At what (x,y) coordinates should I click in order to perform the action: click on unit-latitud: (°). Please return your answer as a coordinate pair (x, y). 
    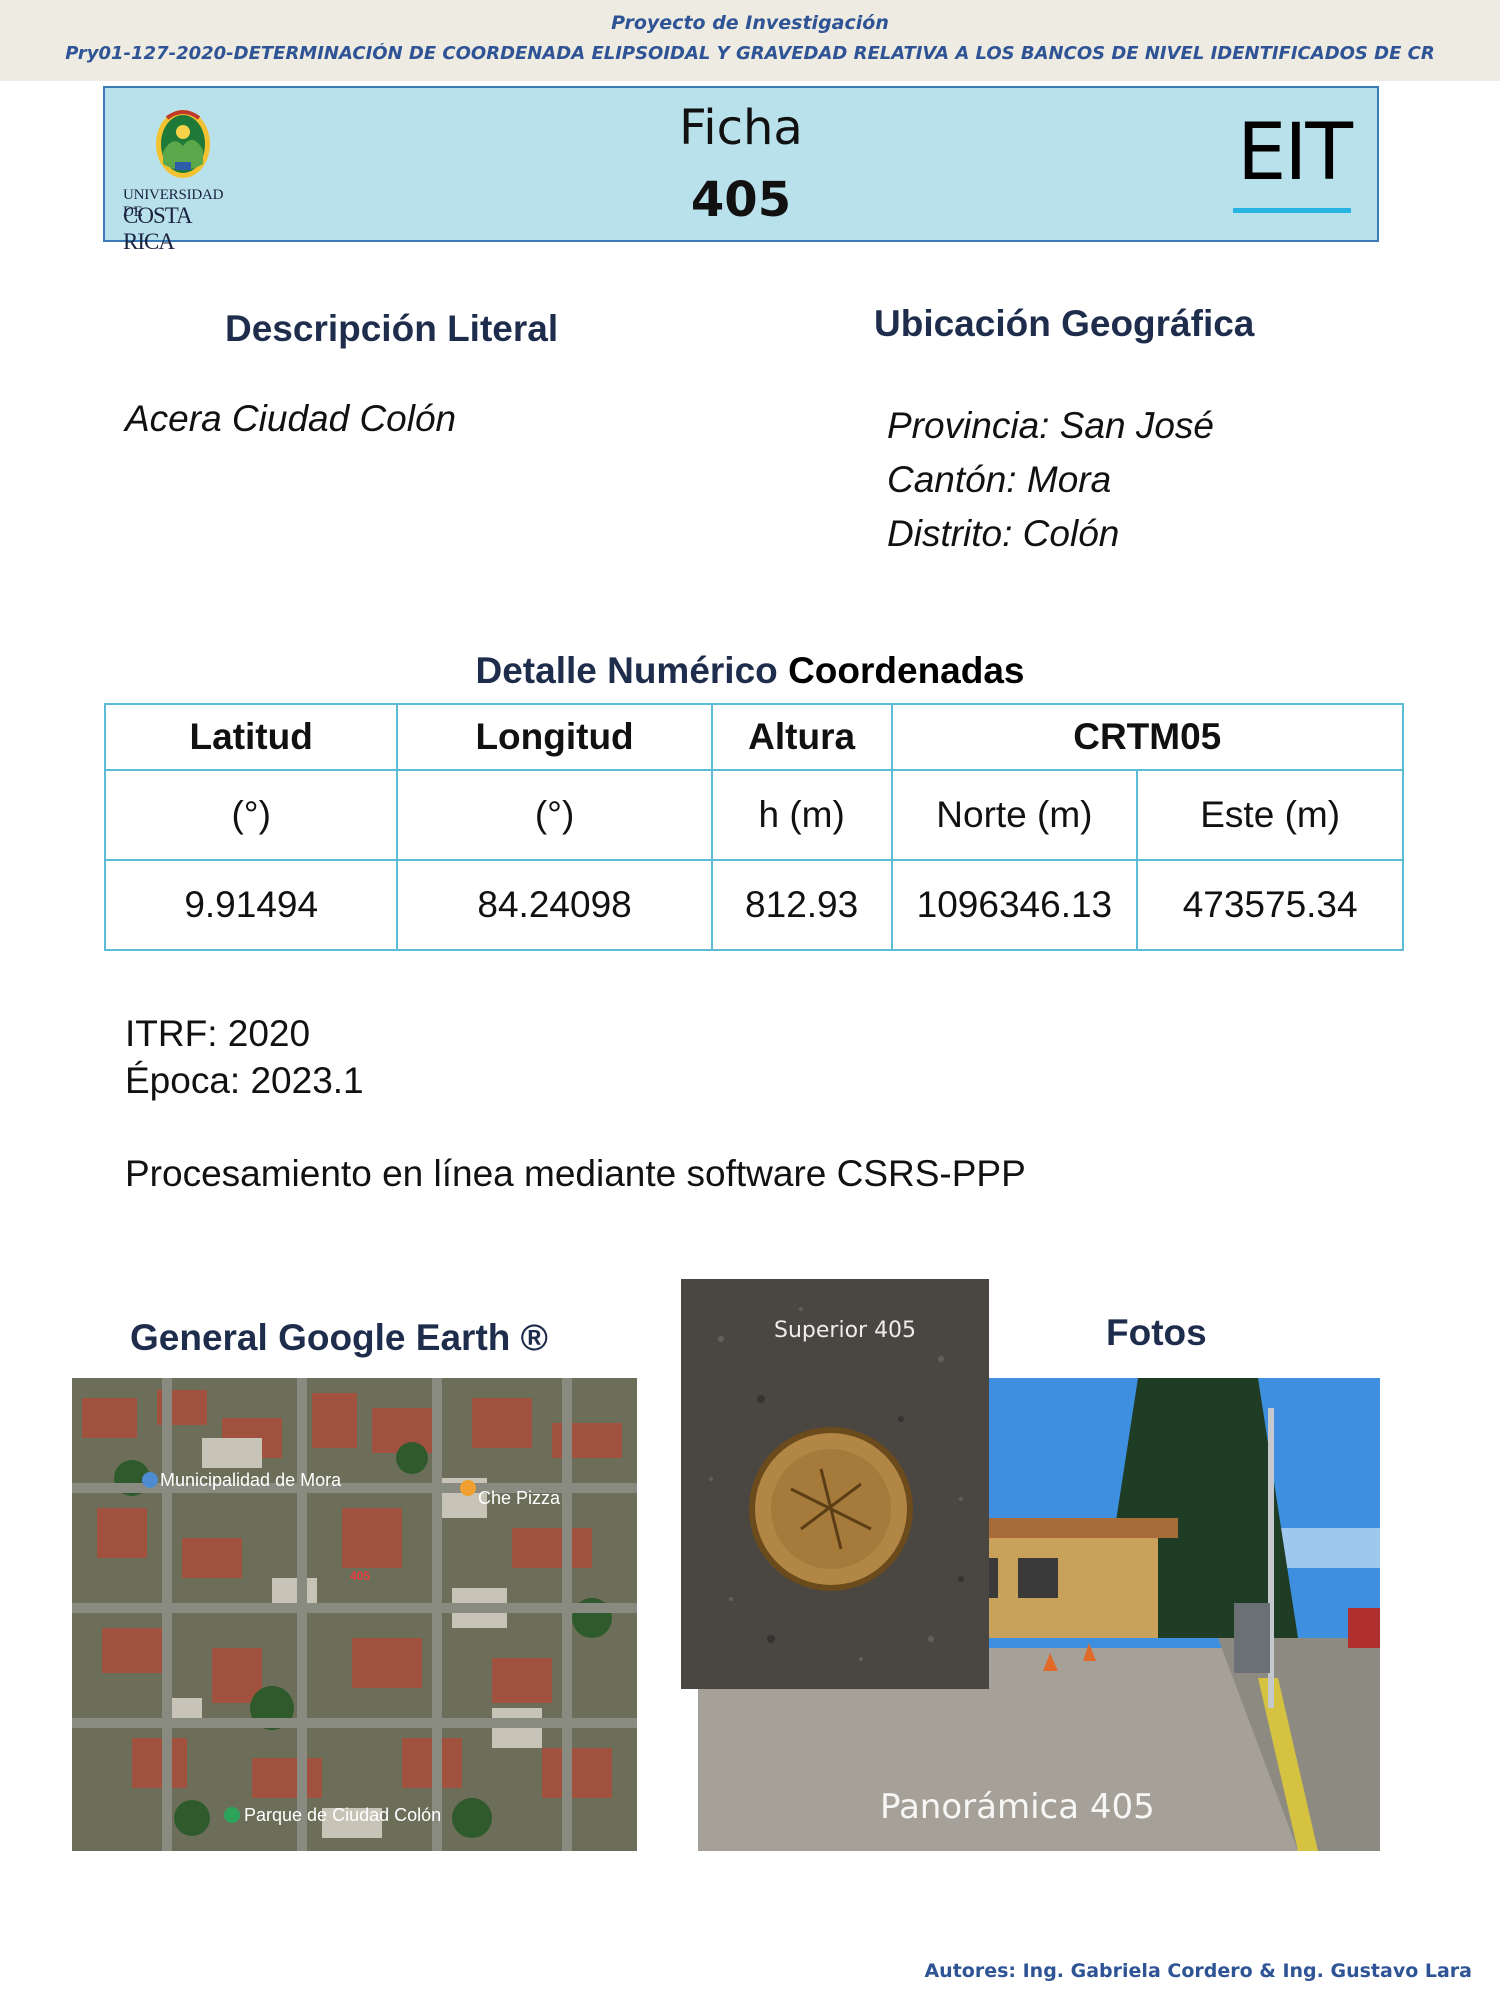
    Looking at the image, I should click on (251, 815).